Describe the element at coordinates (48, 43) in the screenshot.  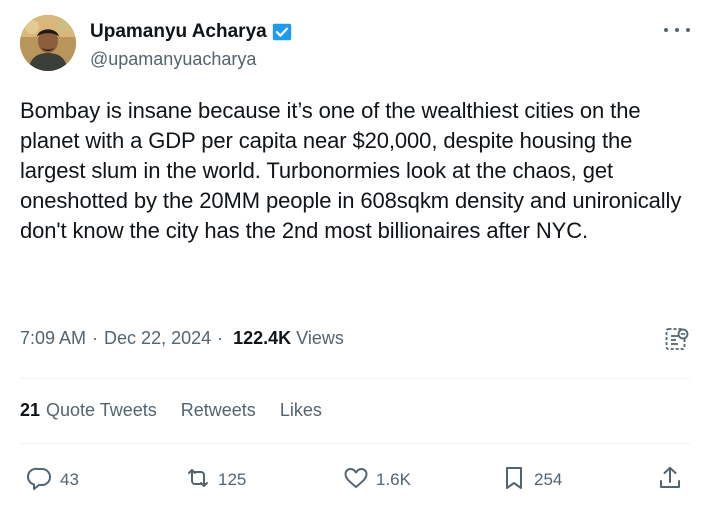
I see `avatar` at that location.